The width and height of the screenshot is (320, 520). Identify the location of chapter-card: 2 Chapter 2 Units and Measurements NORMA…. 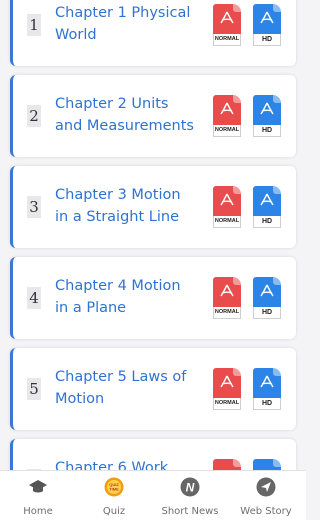
(153, 116).